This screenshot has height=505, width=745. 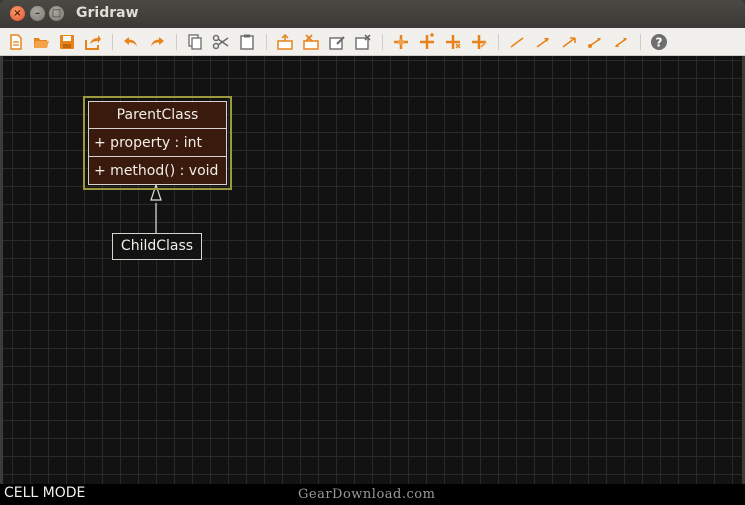 I want to click on class-name: ParentClass, so click(x=157, y=115).